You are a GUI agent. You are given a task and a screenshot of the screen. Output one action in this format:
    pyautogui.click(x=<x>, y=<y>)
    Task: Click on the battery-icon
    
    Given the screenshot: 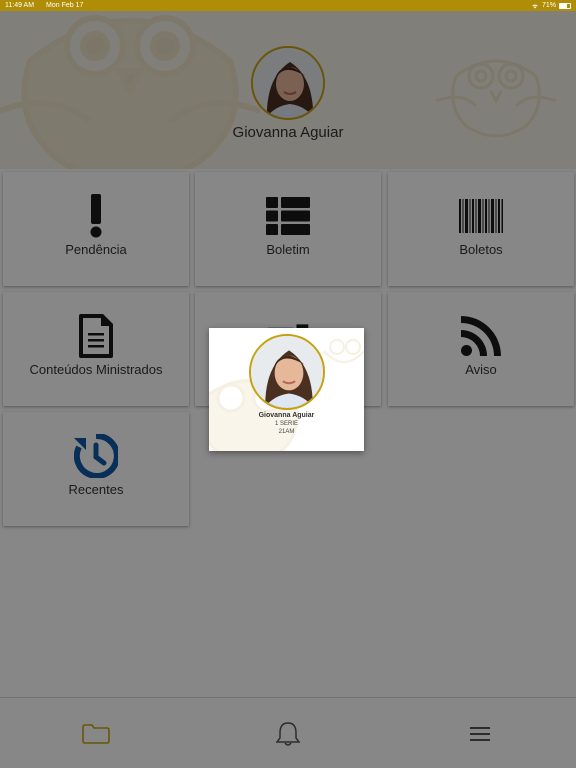 What is the action you would take?
    pyautogui.click(x=565, y=5)
    